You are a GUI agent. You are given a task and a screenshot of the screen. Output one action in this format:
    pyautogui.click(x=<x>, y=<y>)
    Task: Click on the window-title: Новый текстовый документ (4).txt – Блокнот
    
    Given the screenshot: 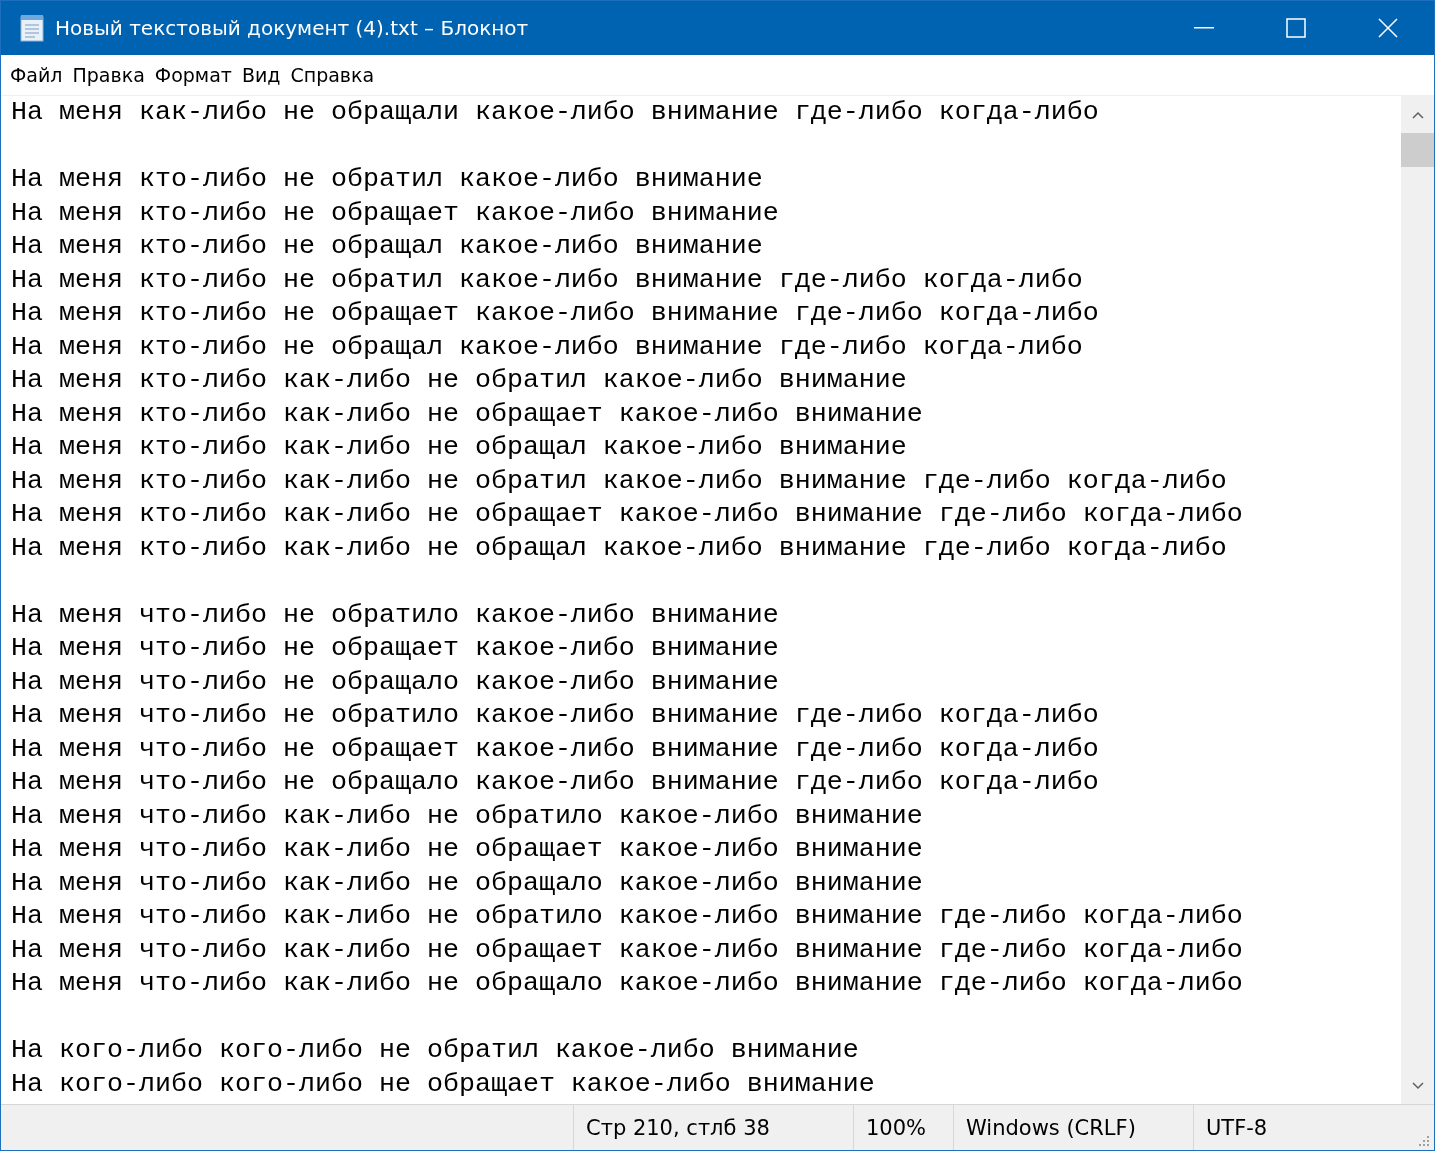 What is the action you would take?
    pyautogui.click(x=292, y=28)
    